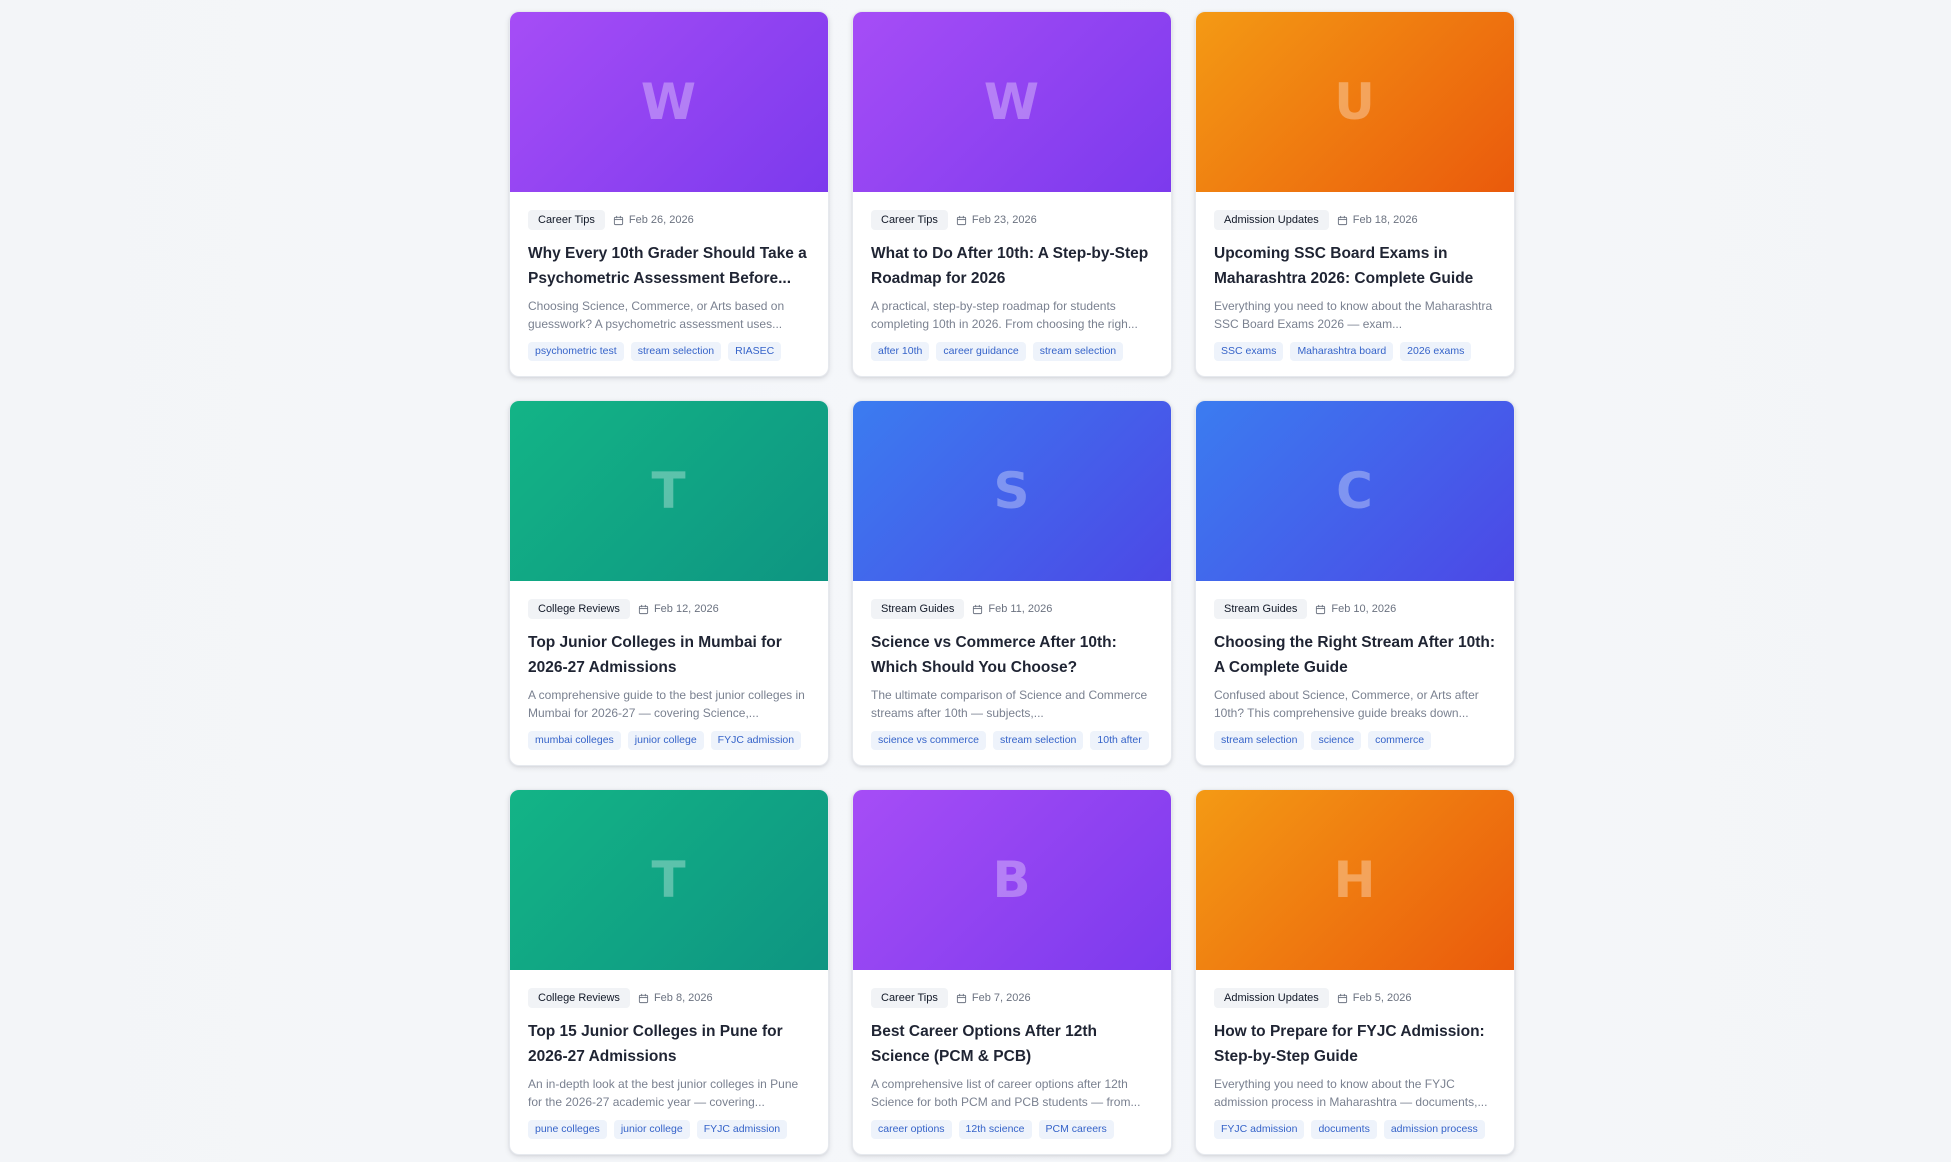  I want to click on tag-chip: career options, so click(911, 1129).